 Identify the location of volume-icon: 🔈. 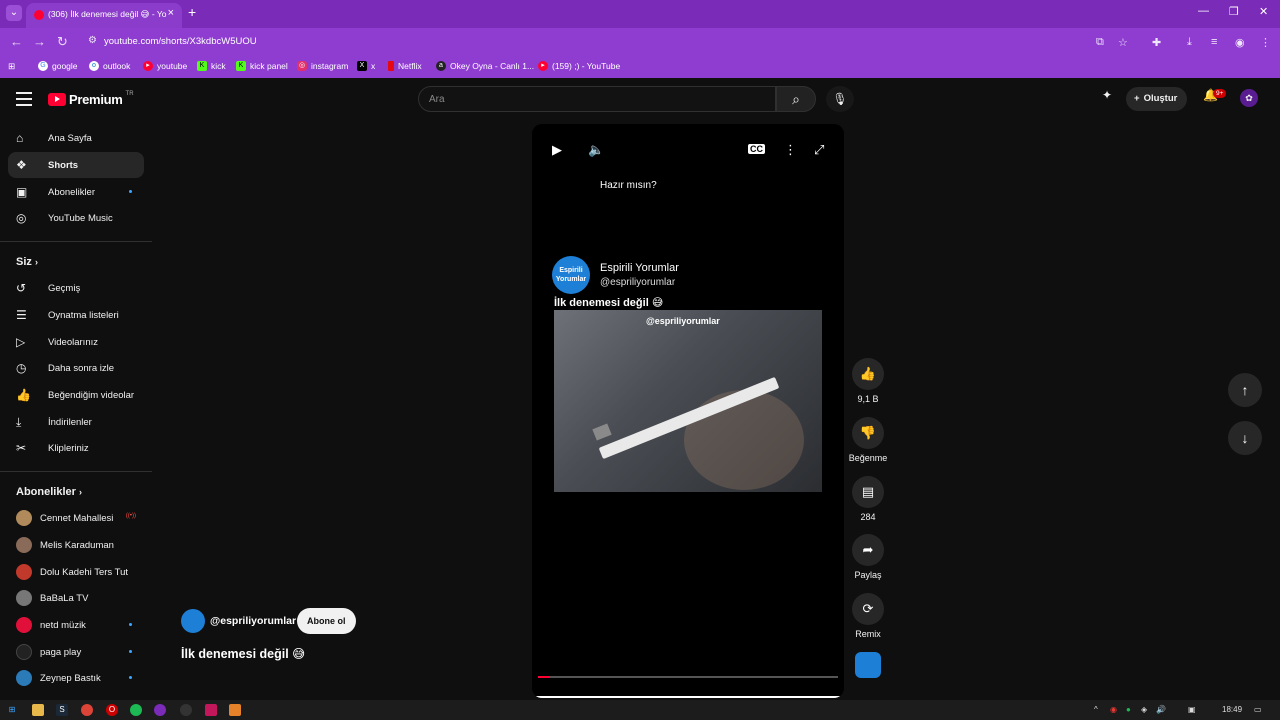
(596, 150).